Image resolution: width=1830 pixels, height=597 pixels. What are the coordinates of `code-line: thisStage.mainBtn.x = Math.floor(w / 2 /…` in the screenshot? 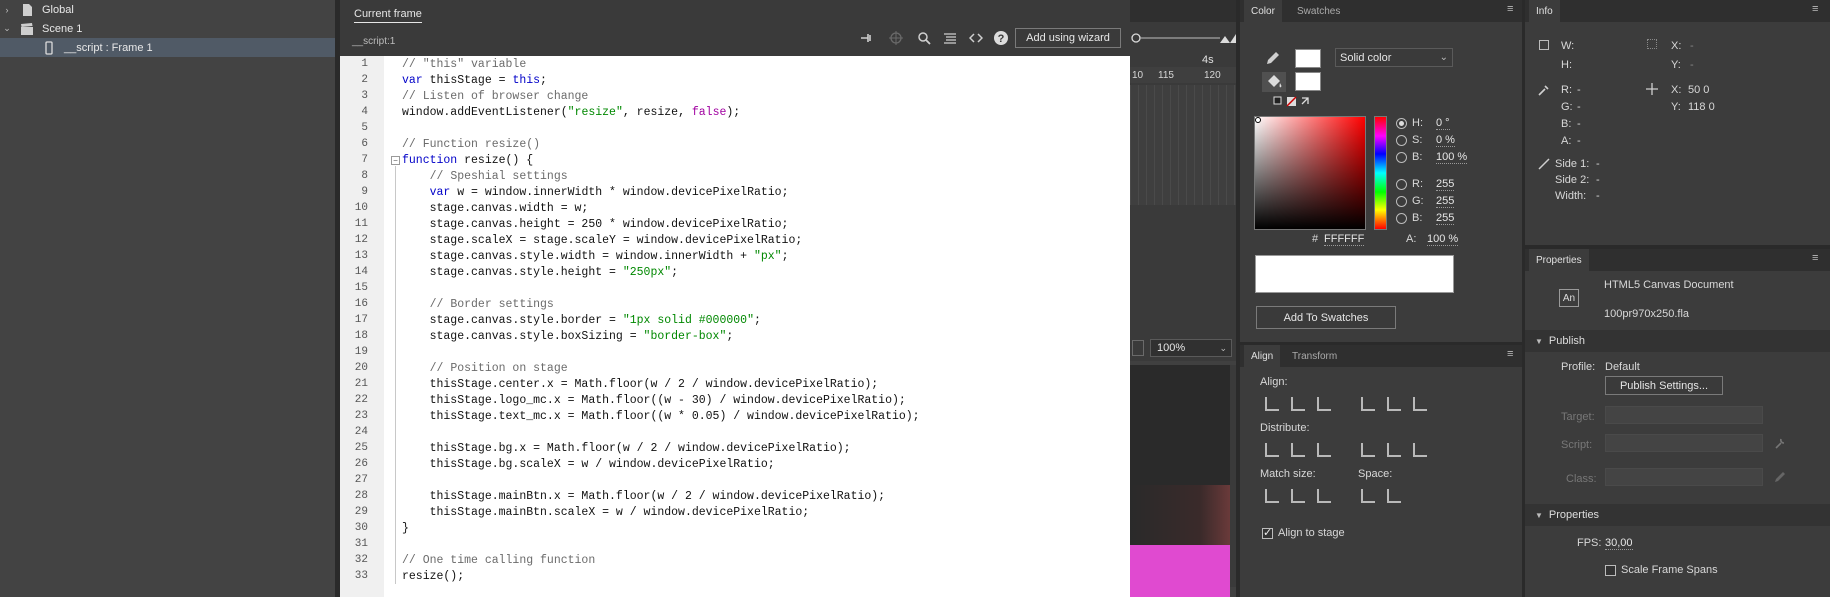 It's located at (644, 496).